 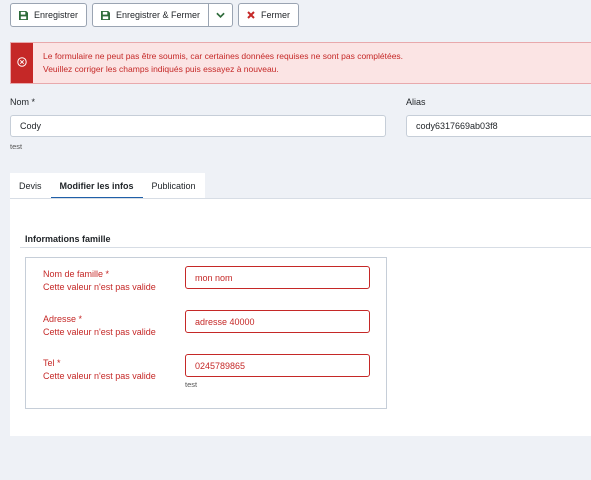 I want to click on tel-hint: test, so click(x=191, y=384).